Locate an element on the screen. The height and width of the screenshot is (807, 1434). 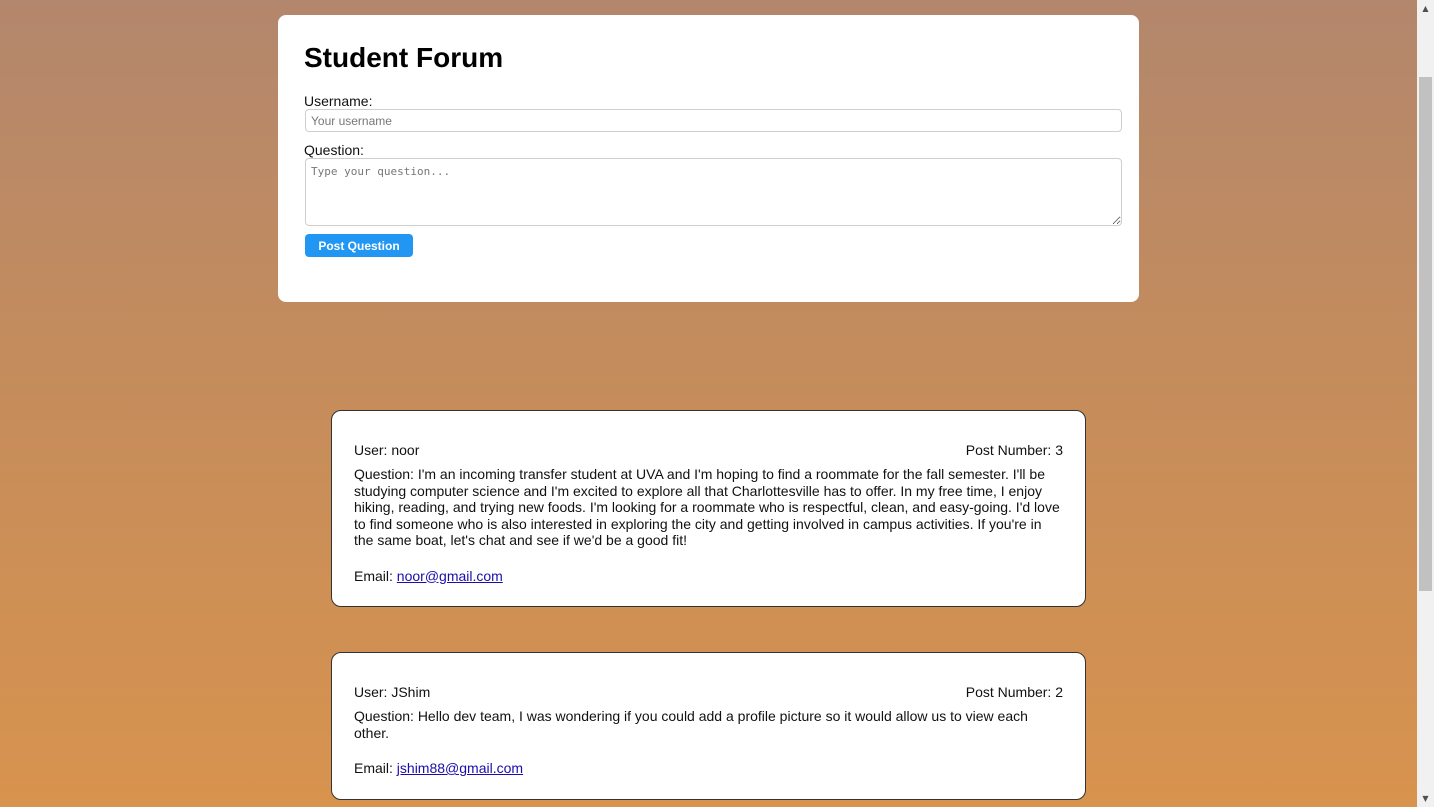
post-header: User: JShim Post Number: 2 is located at coordinates (708, 692).